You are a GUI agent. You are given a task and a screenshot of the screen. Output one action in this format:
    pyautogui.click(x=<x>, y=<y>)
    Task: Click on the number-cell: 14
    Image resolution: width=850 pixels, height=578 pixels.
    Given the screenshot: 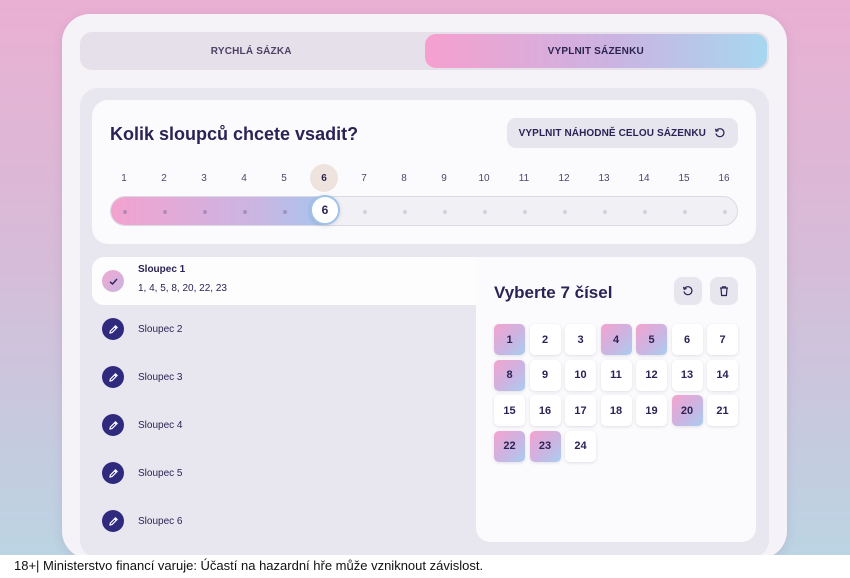 What is the action you would take?
    pyautogui.click(x=722, y=375)
    